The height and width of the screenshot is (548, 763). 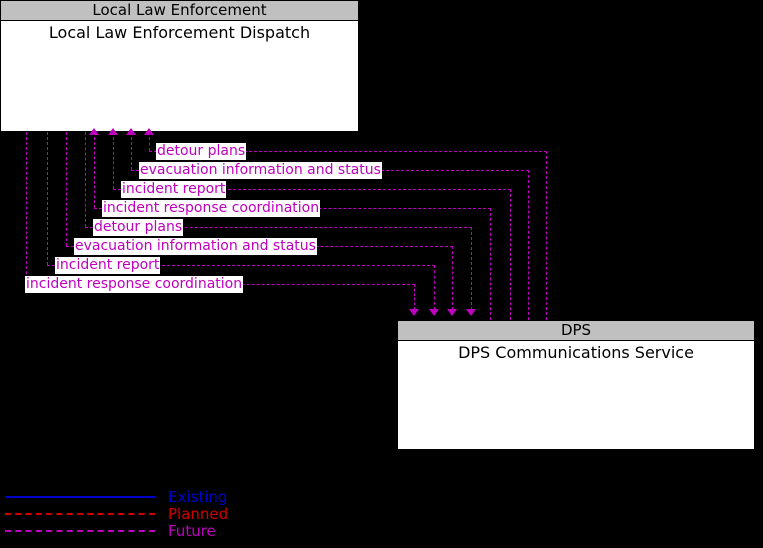 I want to click on flow-line-1-vertical-left, so click(x=149, y=144).